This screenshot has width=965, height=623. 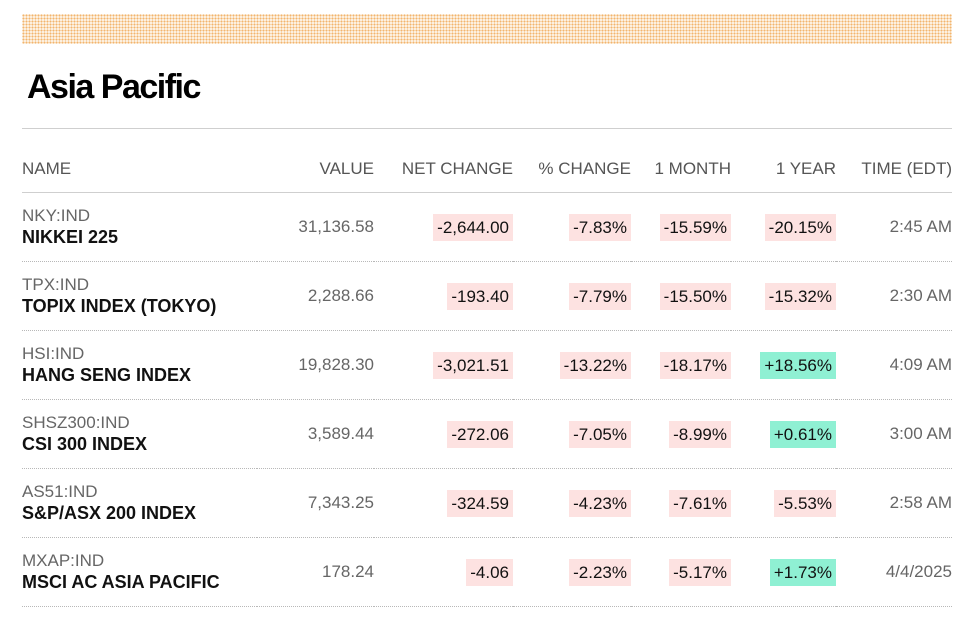 What do you see at coordinates (487, 128) in the screenshot?
I see `divider` at bounding box center [487, 128].